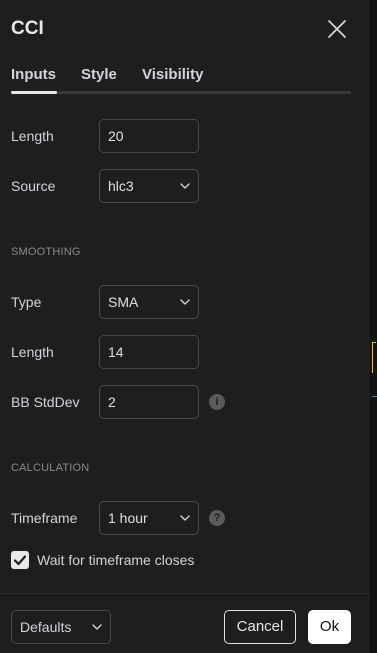  What do you see at coordinates (149, 186) in the screenshot?
I see `source-select: hlc3` at bounding box center [149, 186].